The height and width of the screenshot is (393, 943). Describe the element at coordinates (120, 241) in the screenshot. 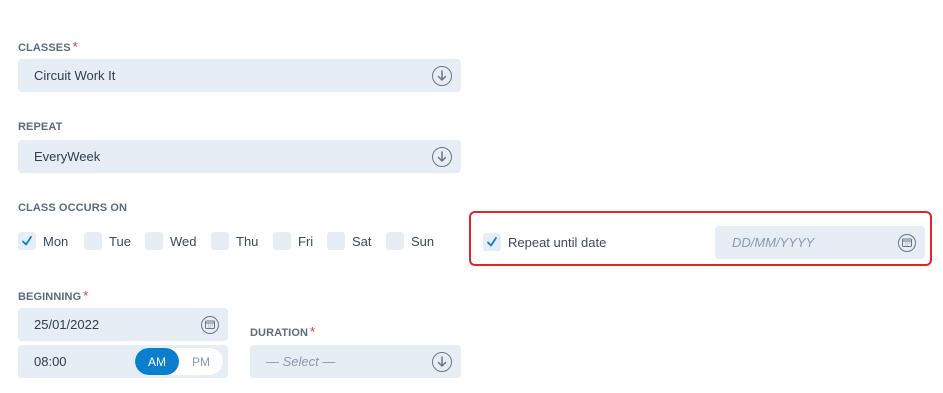

I see `day-label: Tue` at that location.